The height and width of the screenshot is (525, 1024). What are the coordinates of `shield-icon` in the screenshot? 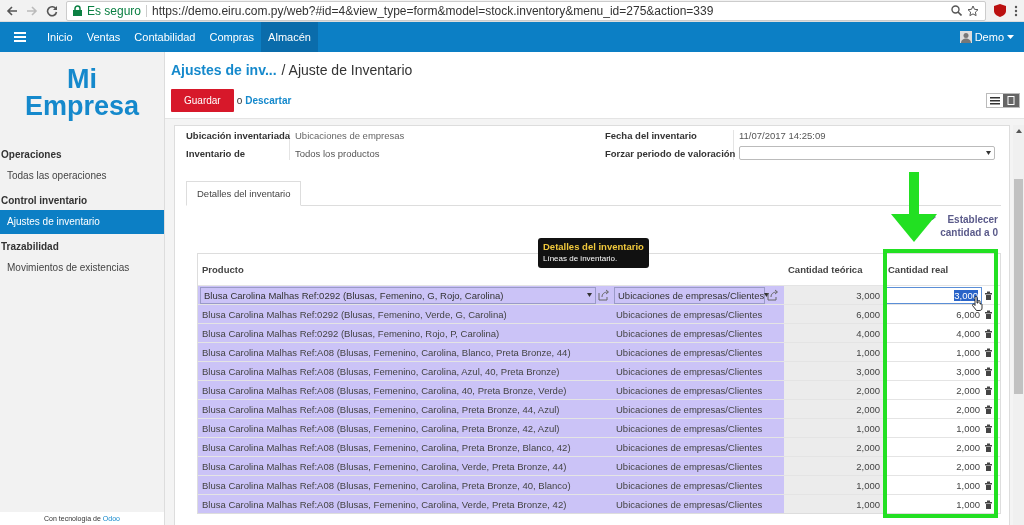 It's located at (1000, 10).